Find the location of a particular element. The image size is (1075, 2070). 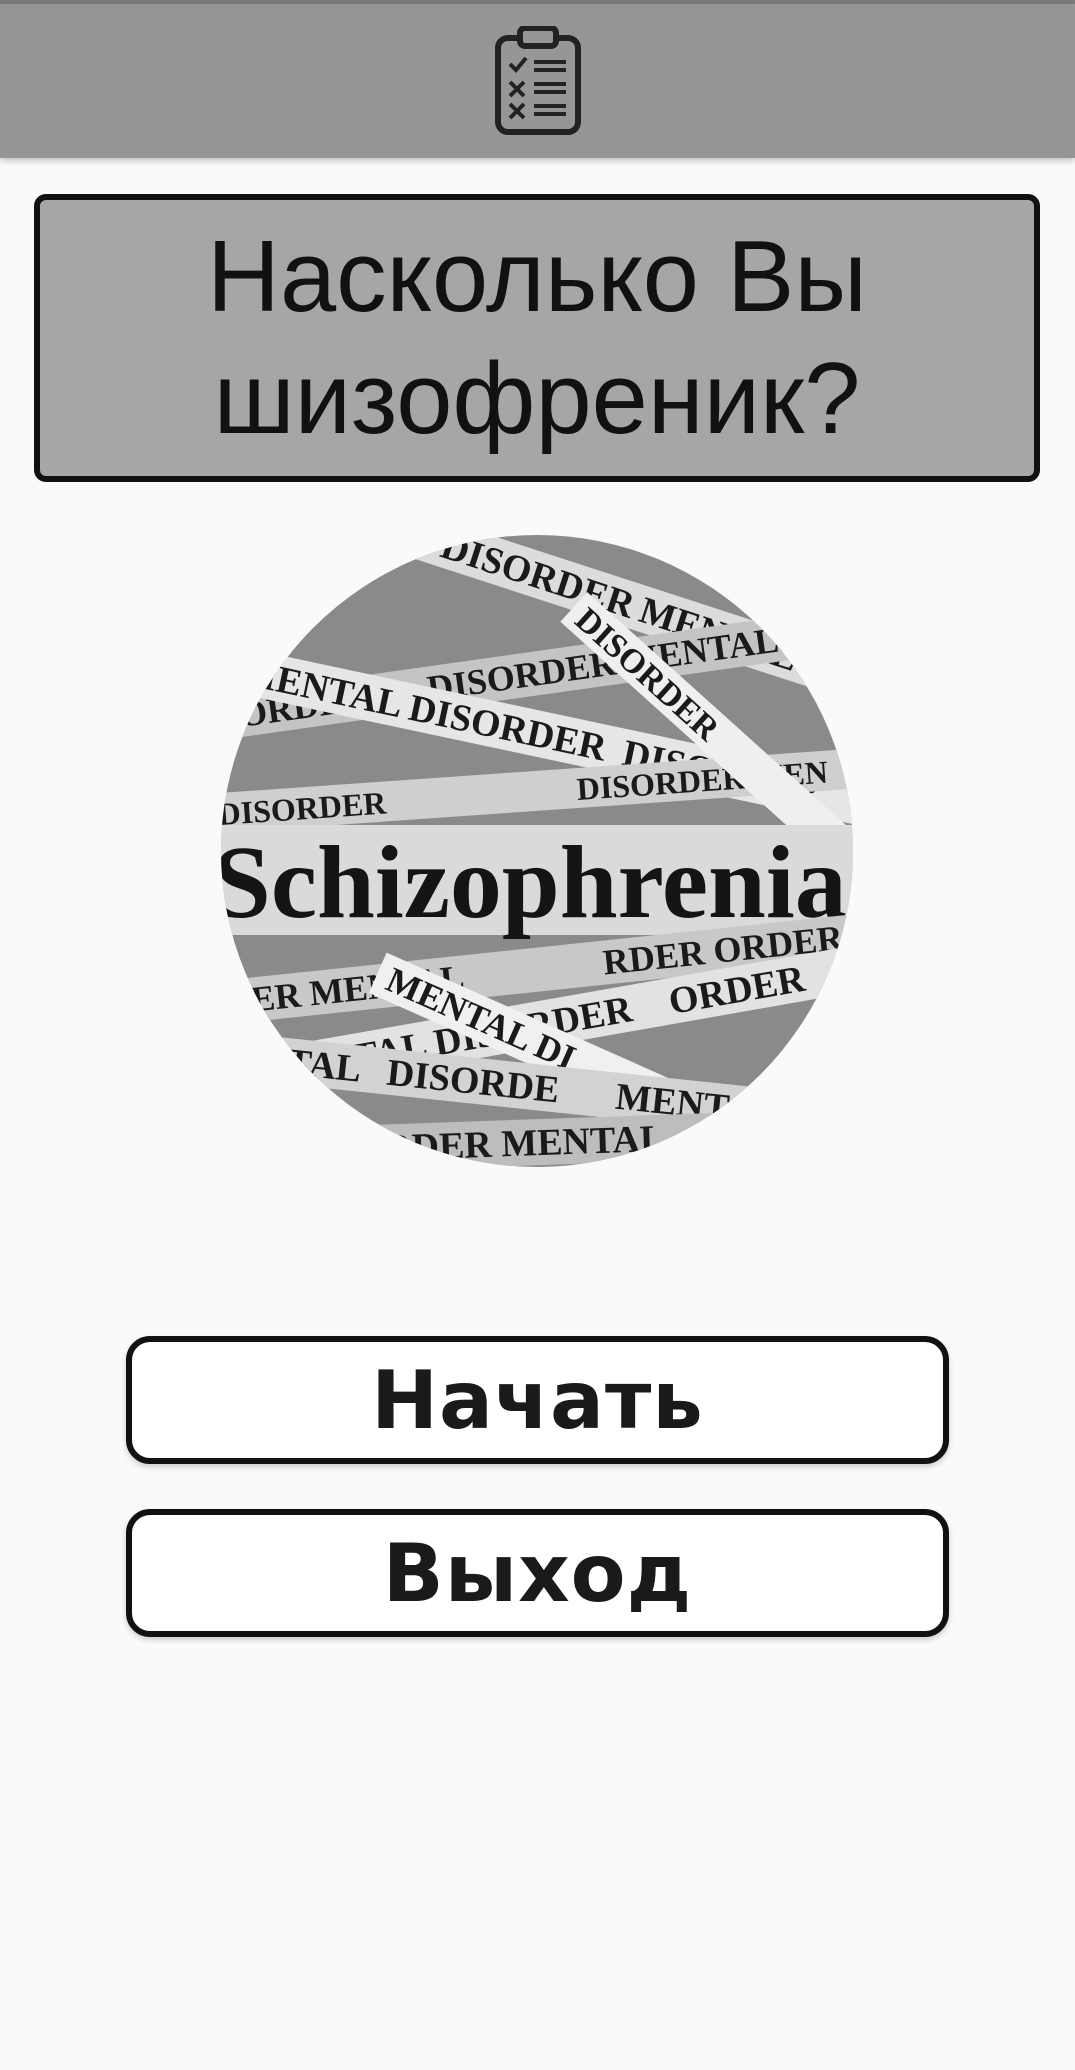

start-button-label: Начать is located at coordinates (537, 1400).